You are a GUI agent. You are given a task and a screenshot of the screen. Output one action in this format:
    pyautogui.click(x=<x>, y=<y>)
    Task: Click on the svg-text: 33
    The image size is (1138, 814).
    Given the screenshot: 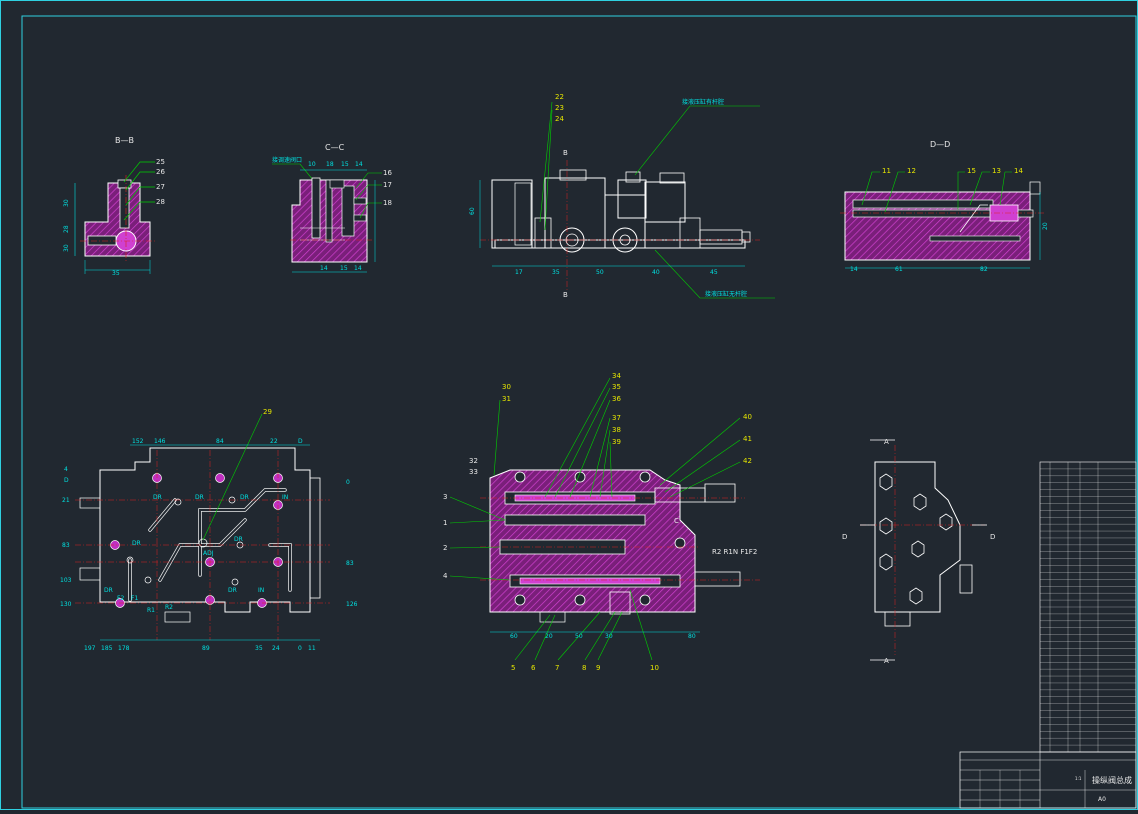 What is the action you would take?
    pyautogui.click(x=473, y=472)
    